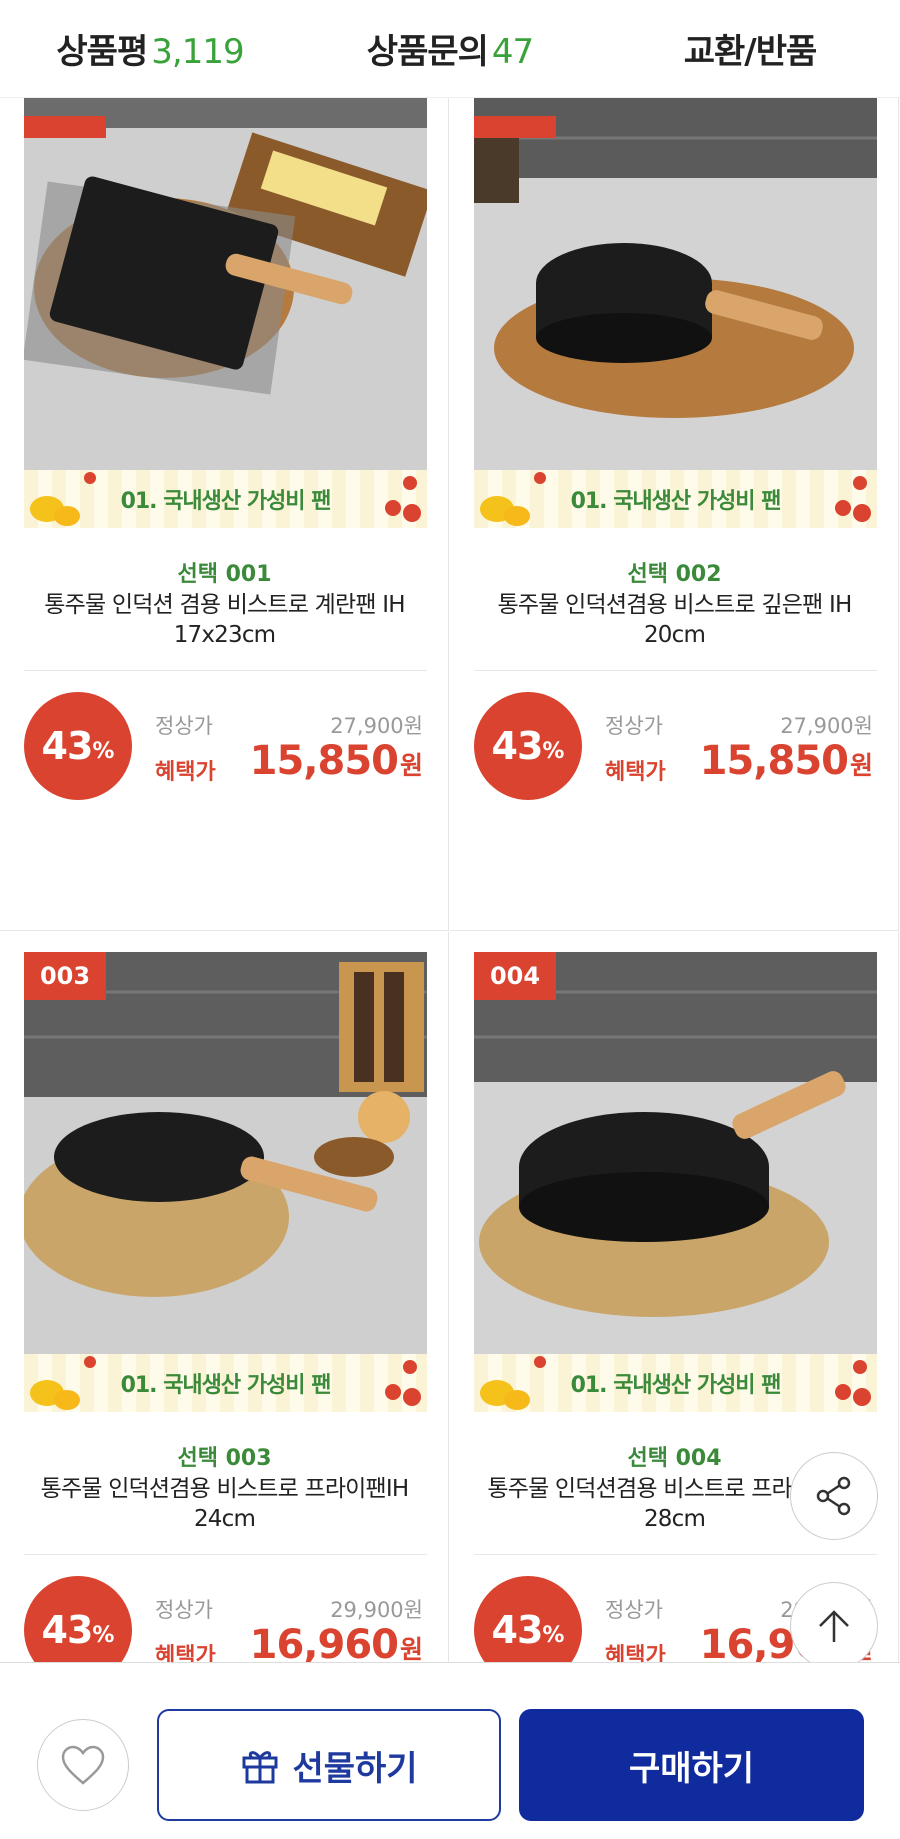 This screenshot has width=900, height=1839. I want to click on product-name: 통주물 인덕션겸용 비스트로 깊은팬 IH 20cm, so click(675, 620).